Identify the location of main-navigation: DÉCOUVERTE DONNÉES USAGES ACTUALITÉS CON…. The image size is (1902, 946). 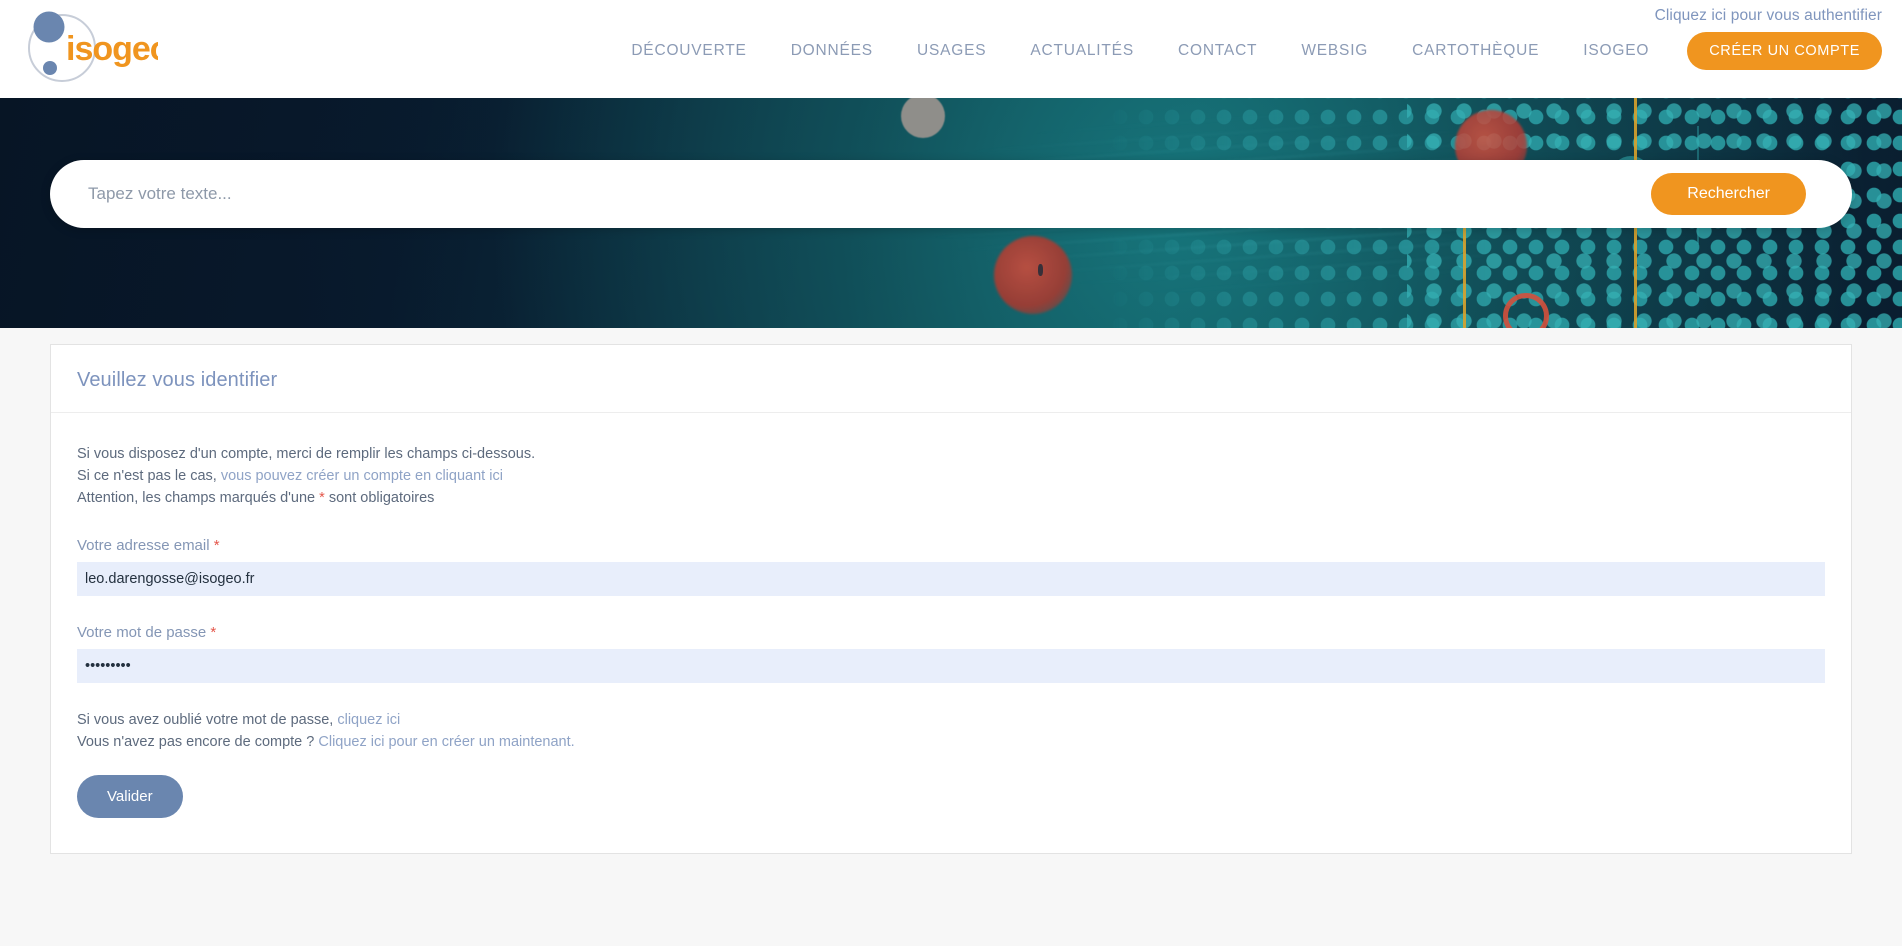
(1245, 51).